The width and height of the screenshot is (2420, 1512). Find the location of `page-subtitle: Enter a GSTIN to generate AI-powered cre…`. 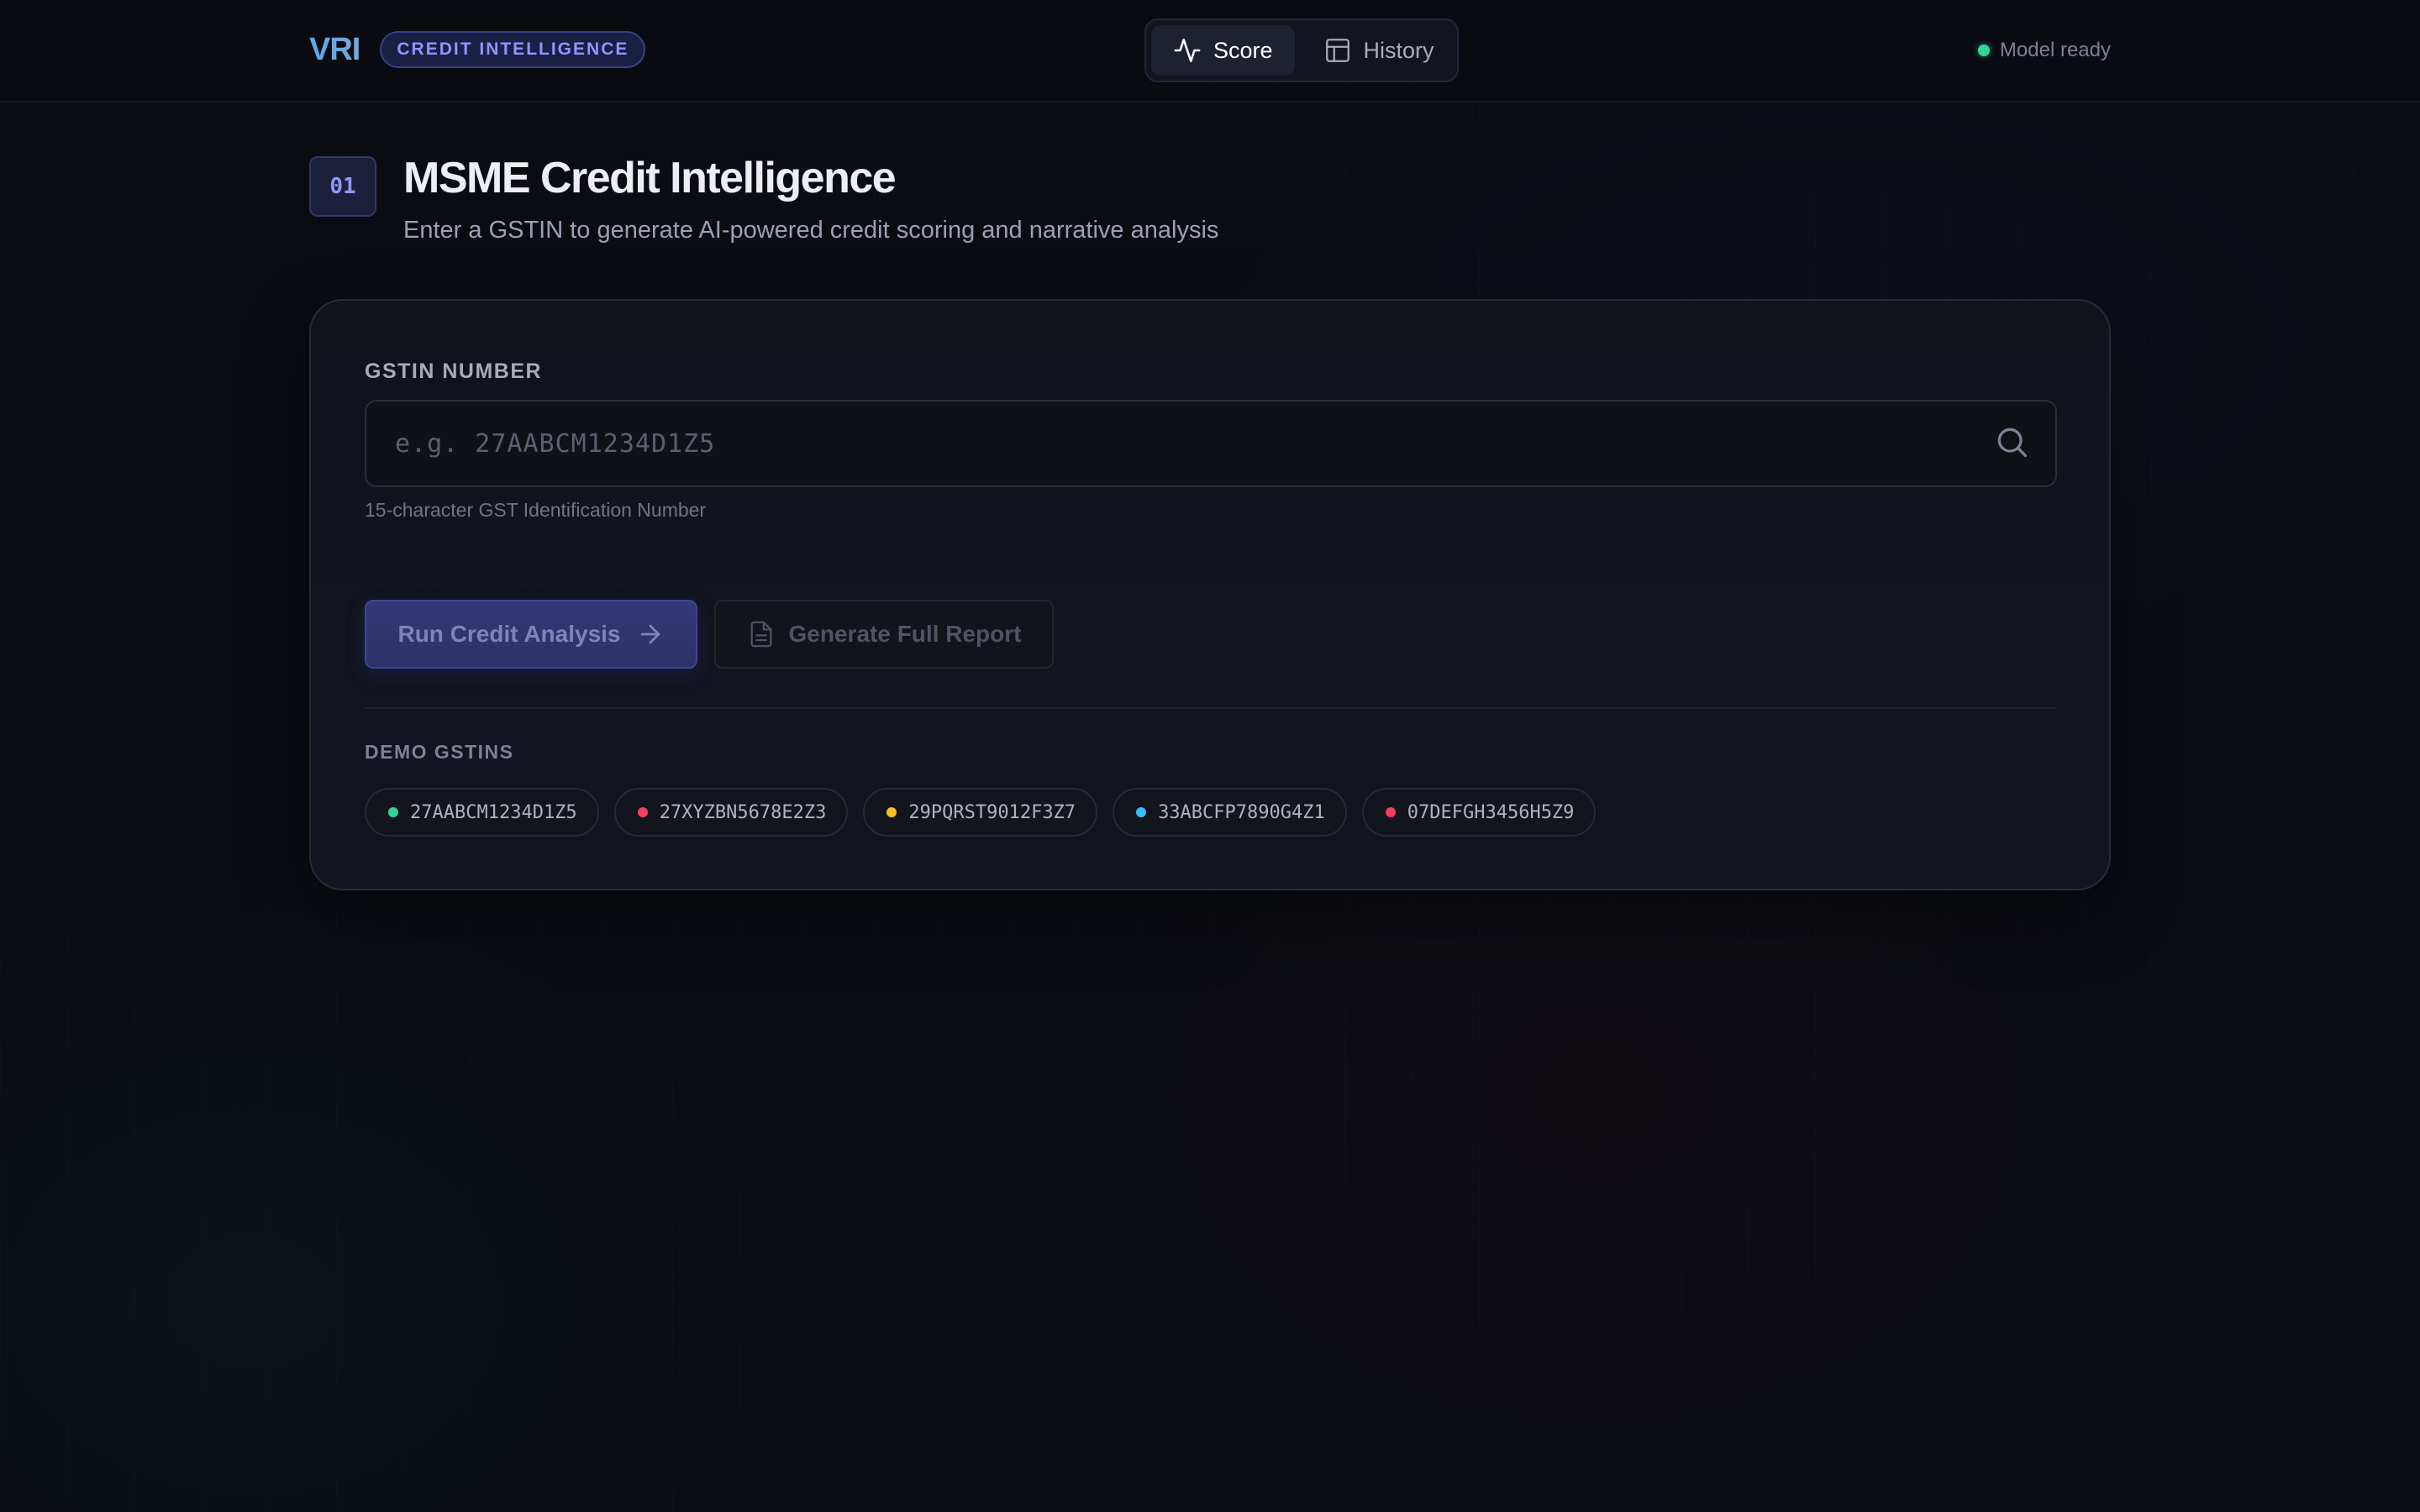

page-subtitle: Enter a GSTIN to generate AI-powered cre… is located at coordinates (811, 230).